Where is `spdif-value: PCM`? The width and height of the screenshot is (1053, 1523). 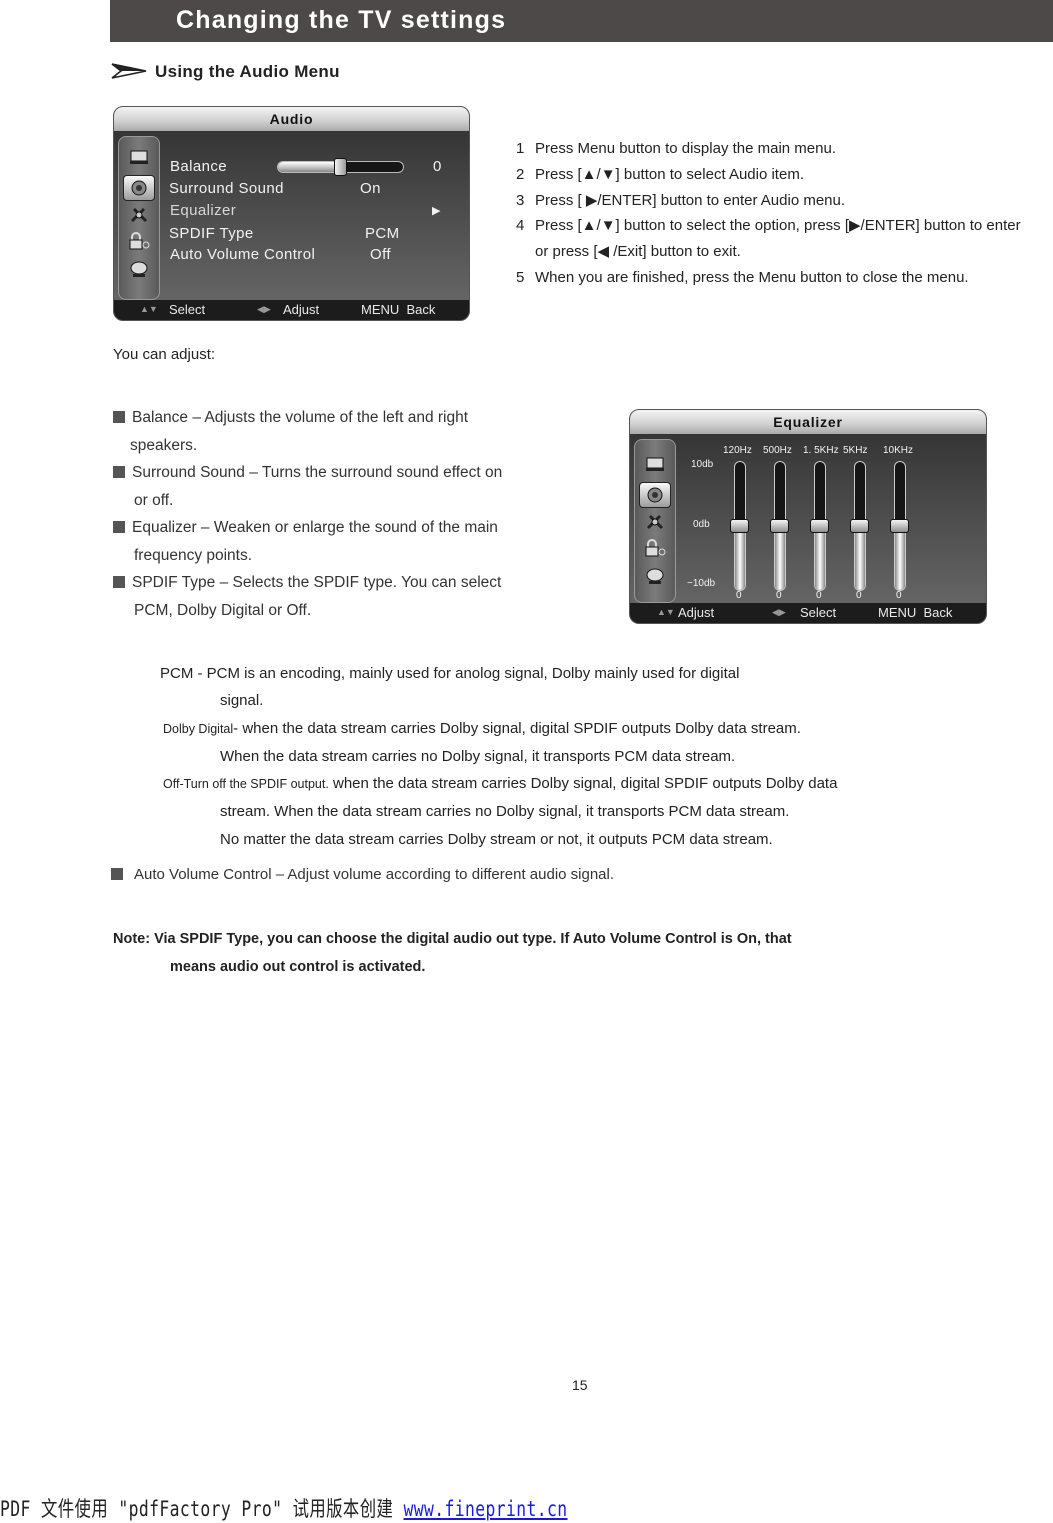
spdif-value: PCM is located at coordinates (382, 233).